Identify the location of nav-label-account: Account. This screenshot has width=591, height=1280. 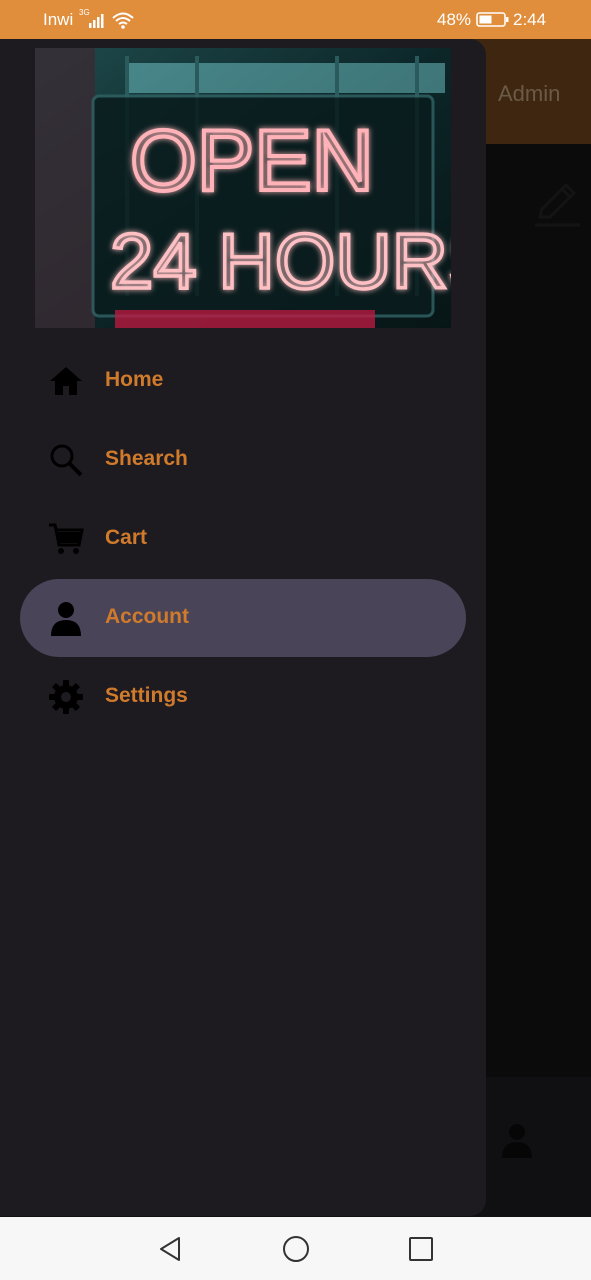
(147, 616).